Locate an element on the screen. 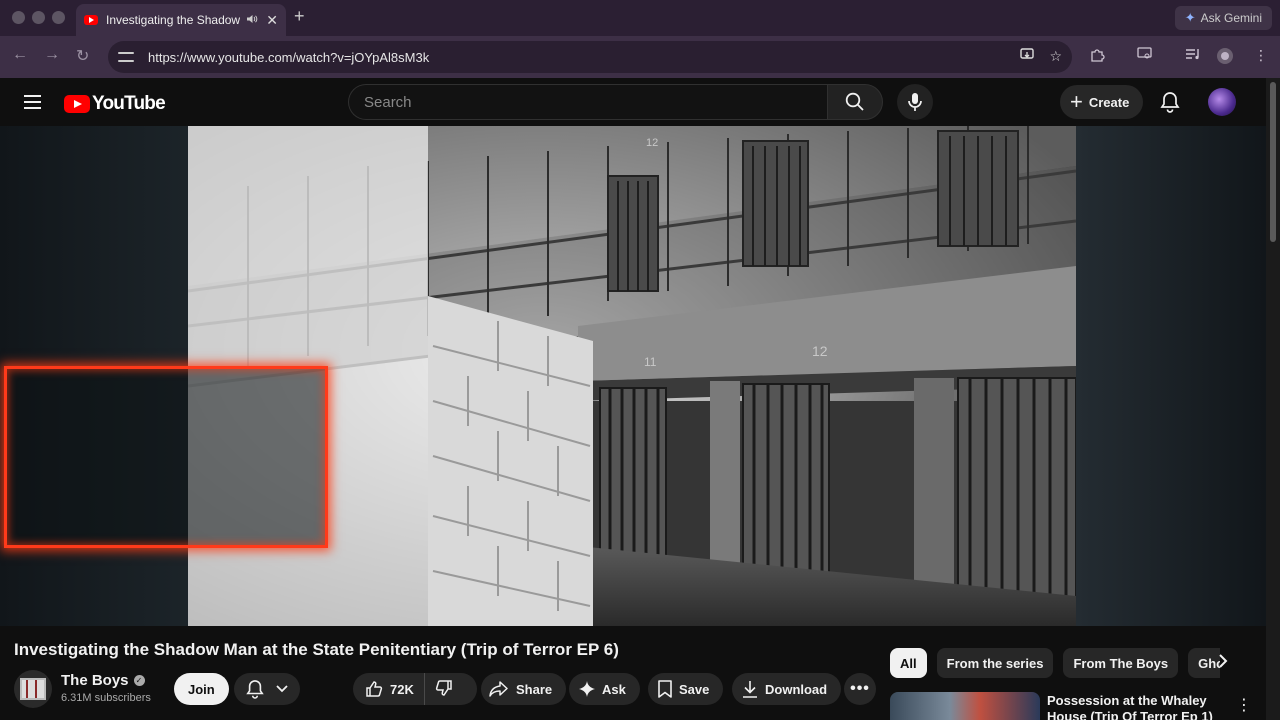 This screenshot has width=1280, height=720. more-actions-icon: ••• is located at coordinates (860, 689).